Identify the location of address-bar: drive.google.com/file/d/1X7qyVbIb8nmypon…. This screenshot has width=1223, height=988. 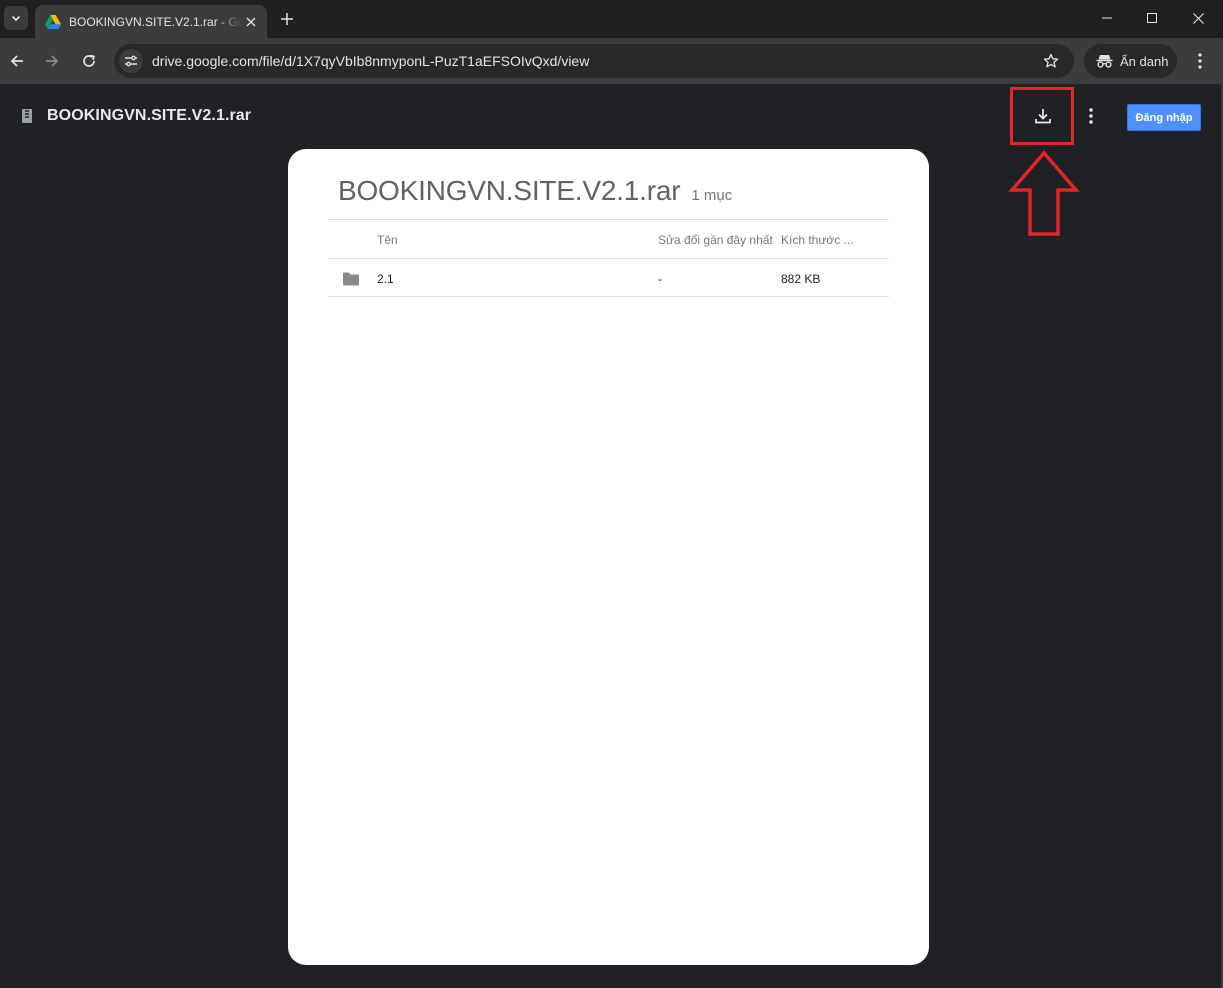
(594, 61).